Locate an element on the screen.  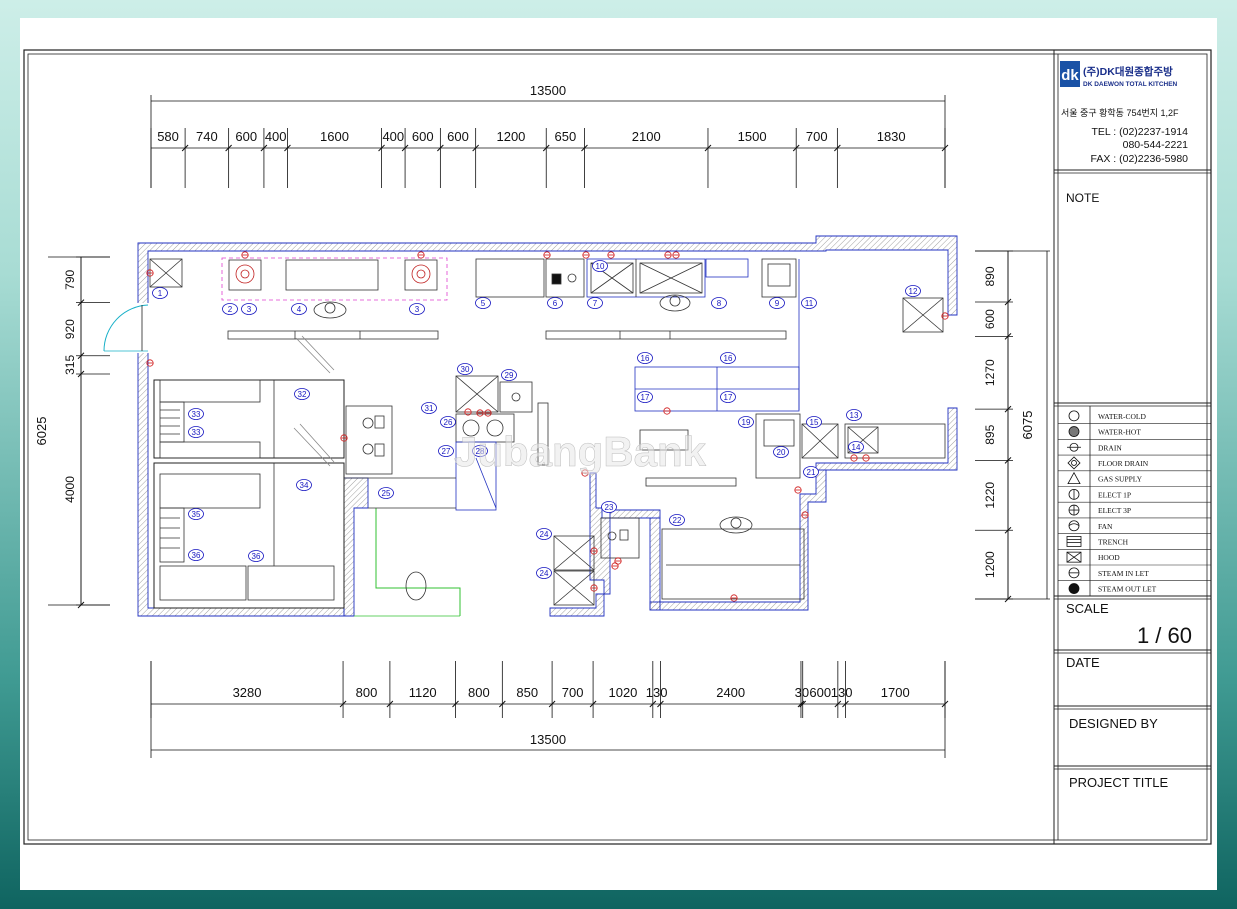
equipment-number: 16 is located at coordinates (645, 358).